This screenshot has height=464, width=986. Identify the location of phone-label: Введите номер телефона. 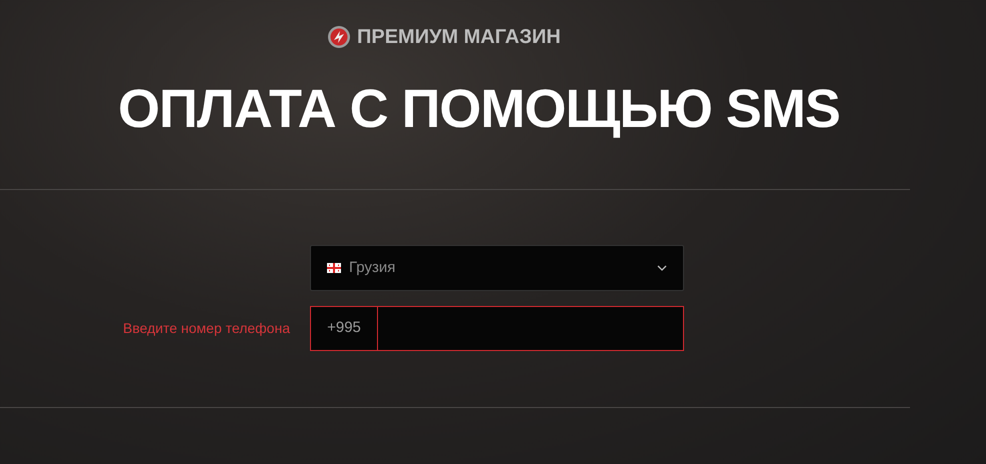
(206, 328).